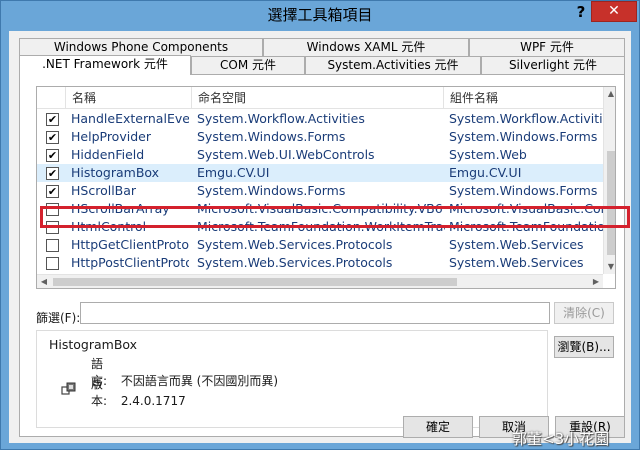  I want to click on vertical-scrollbar: ▲ ▼, so click(609, 180).